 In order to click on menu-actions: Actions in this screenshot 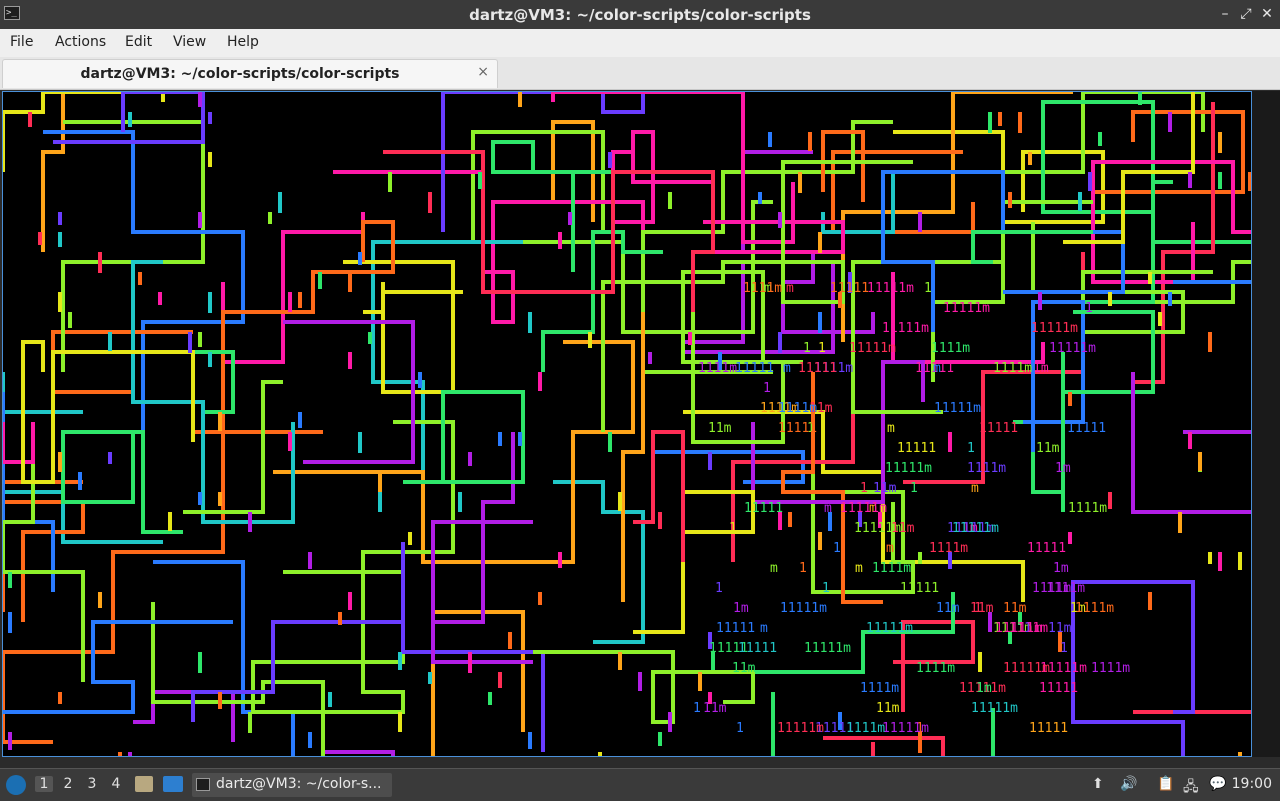, I will do `click(80, 42)`.